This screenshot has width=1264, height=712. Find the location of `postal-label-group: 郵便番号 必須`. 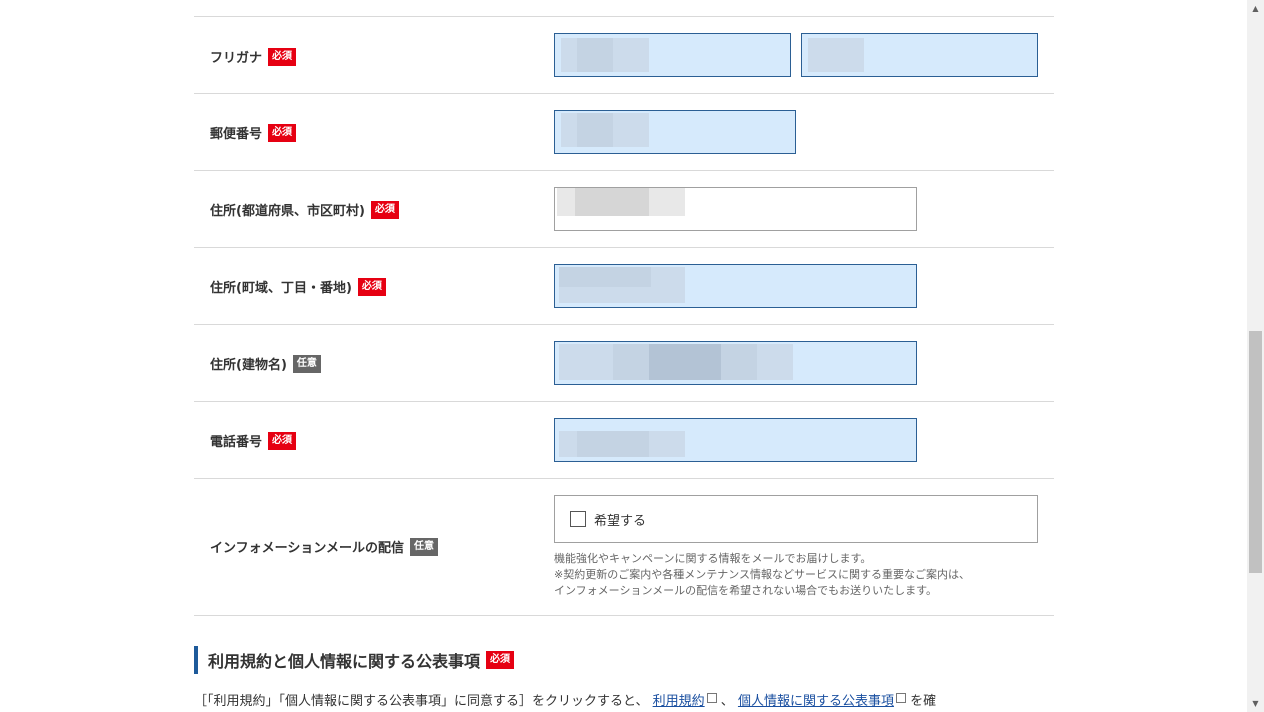

postal-label-group: 郵便番号 必須 is located at coordinates (253, 132).